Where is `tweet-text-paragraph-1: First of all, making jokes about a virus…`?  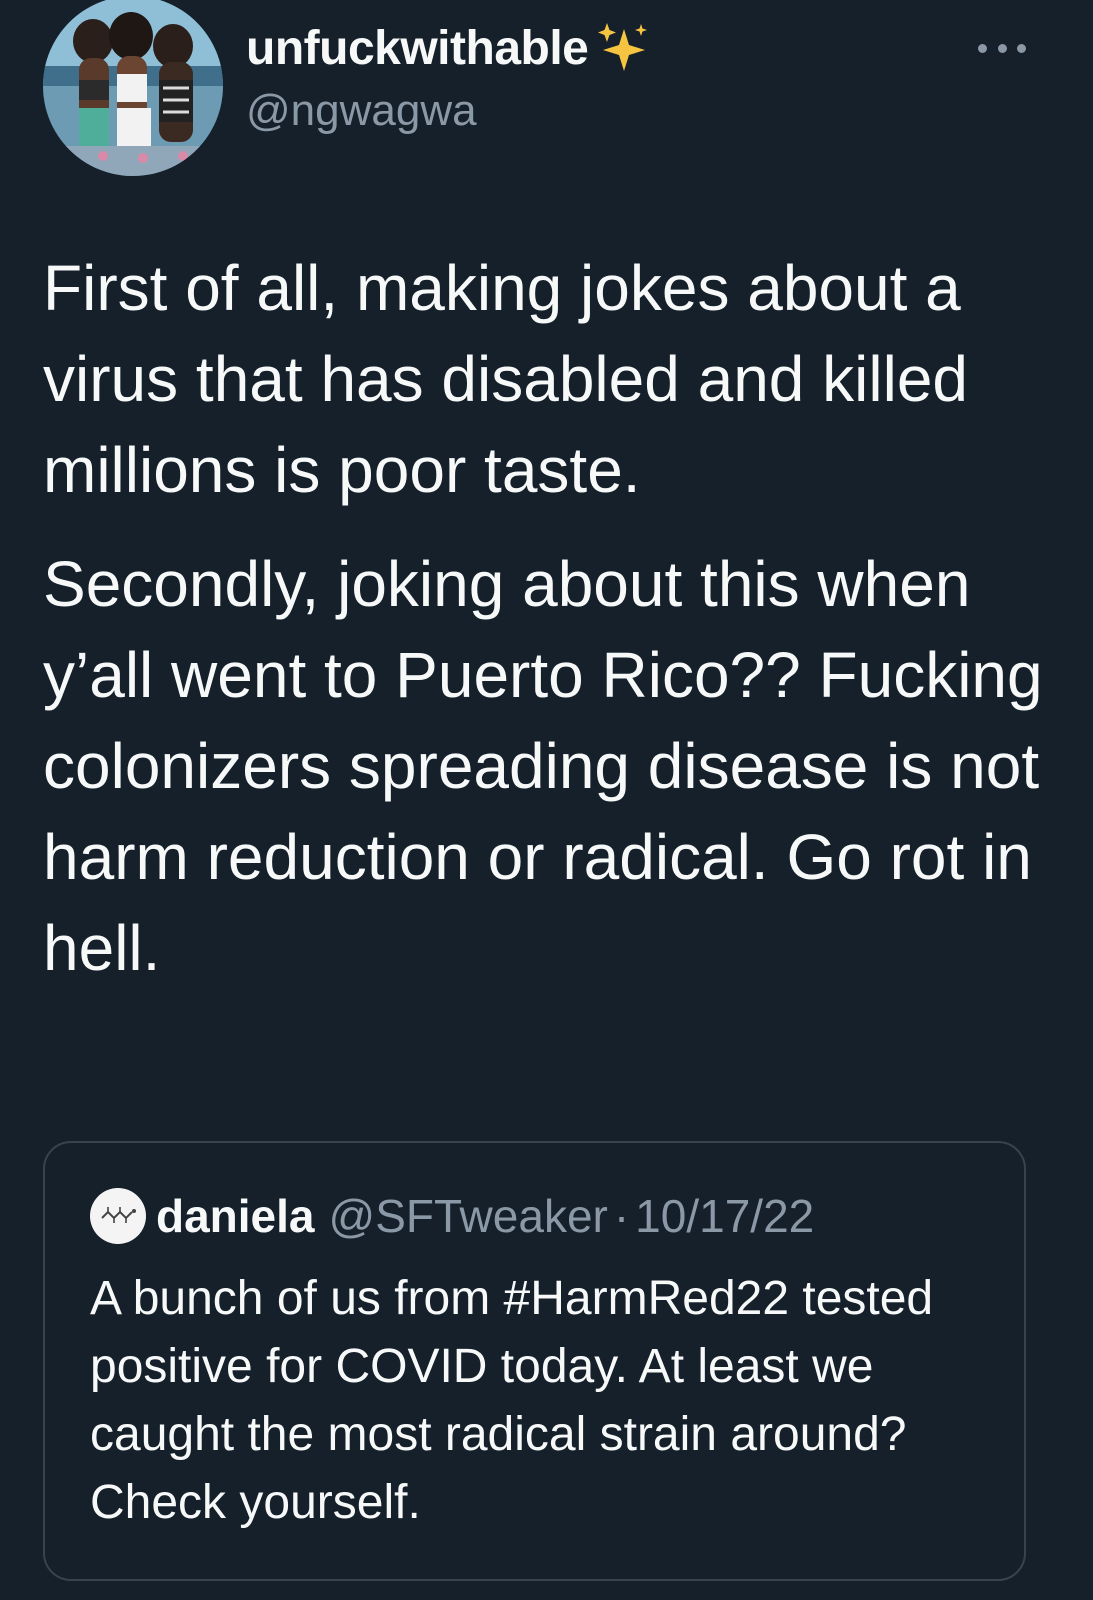 tweet-text-paragraph-1: First of all, making jokes about a virus… is located at coordinates (505, 379).